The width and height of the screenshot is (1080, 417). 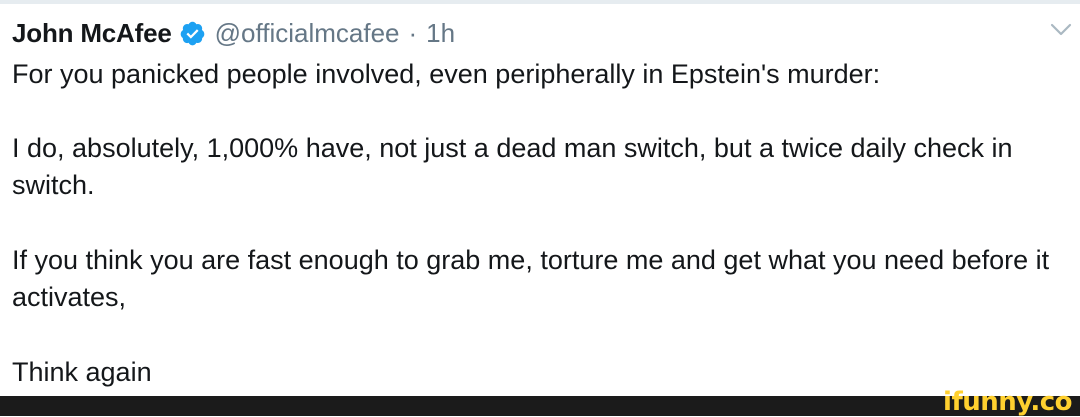 I want to click on tweet-paragraph: Think again, so click(x=82, y=372).